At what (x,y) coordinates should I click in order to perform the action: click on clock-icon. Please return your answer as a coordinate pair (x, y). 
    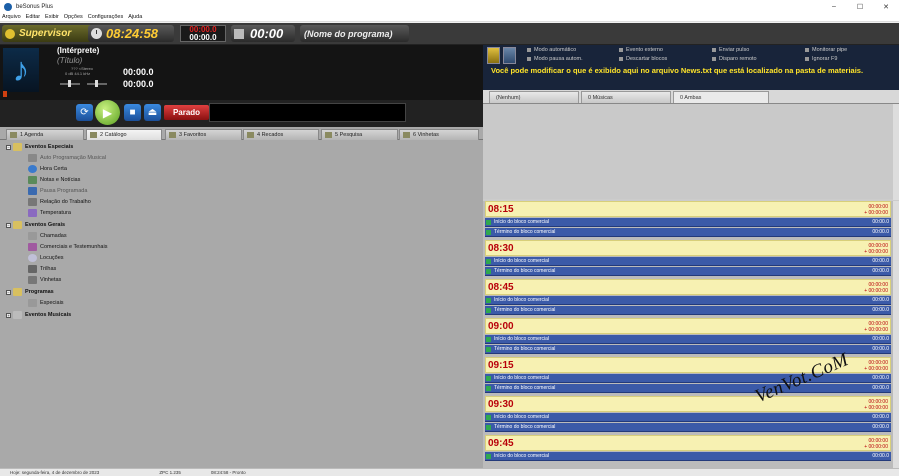
    Looking at the image, I should click on (96, 33).